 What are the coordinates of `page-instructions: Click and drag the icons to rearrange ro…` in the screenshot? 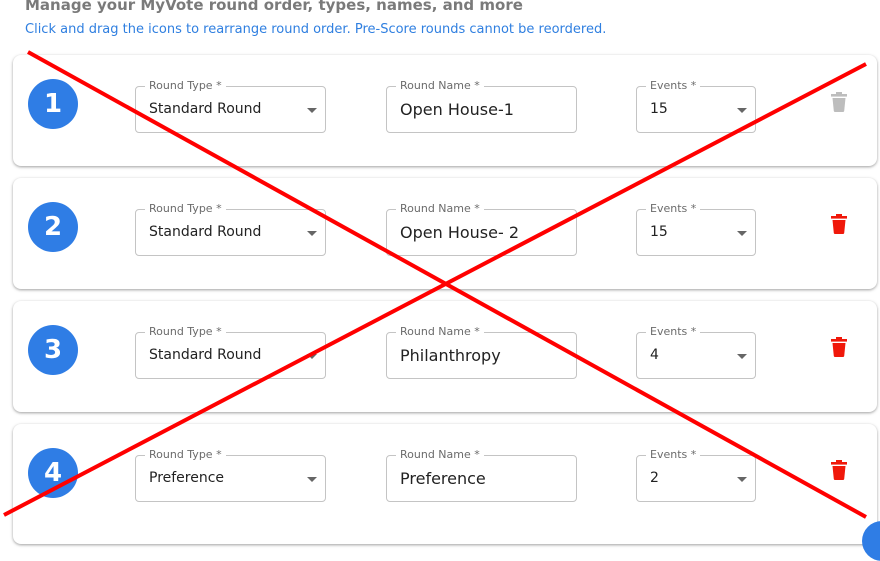 It's located at (316, 29).